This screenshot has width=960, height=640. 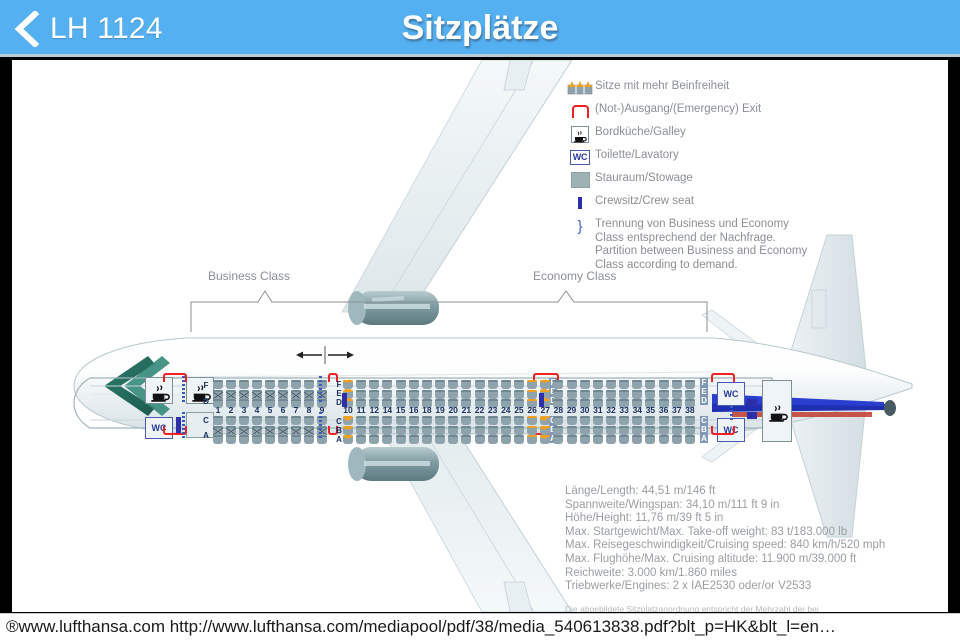 What do you see at coordinates (426, 420) in the screenshot?
I see `seat-18C` at bounding box center [426, 420].